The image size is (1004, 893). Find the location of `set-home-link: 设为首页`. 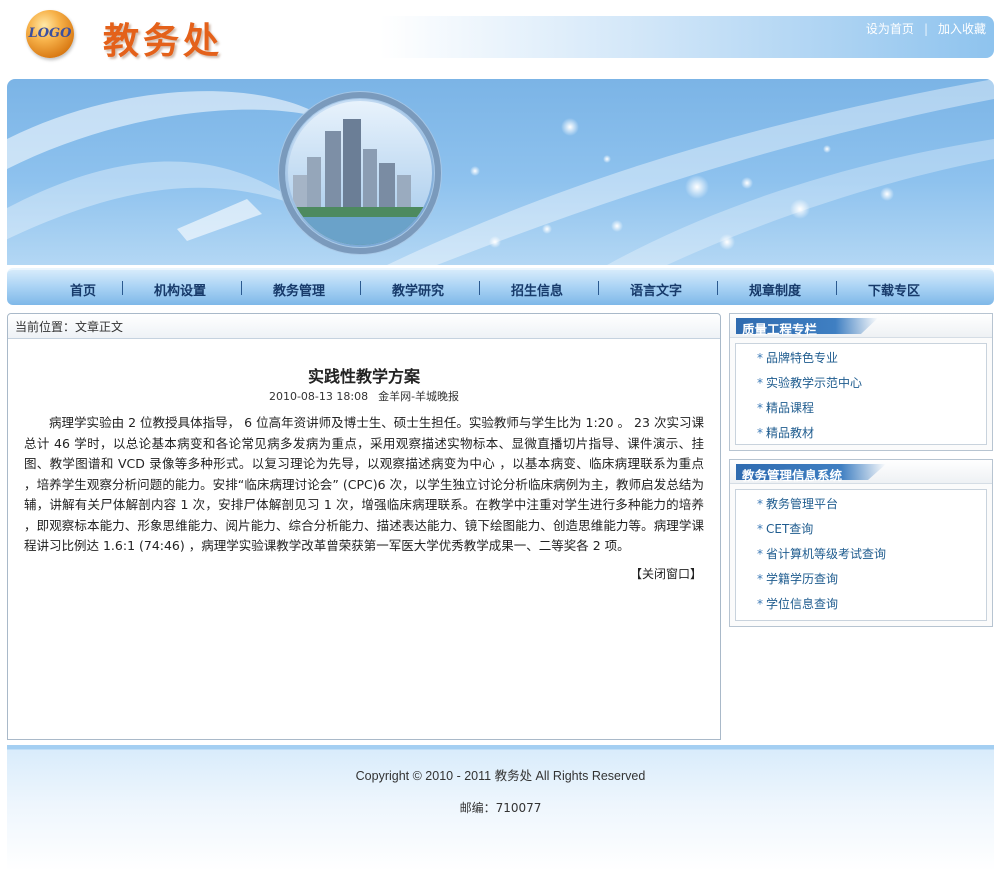

set-home-link: 设为首页 is located at coordinates (890, 29).